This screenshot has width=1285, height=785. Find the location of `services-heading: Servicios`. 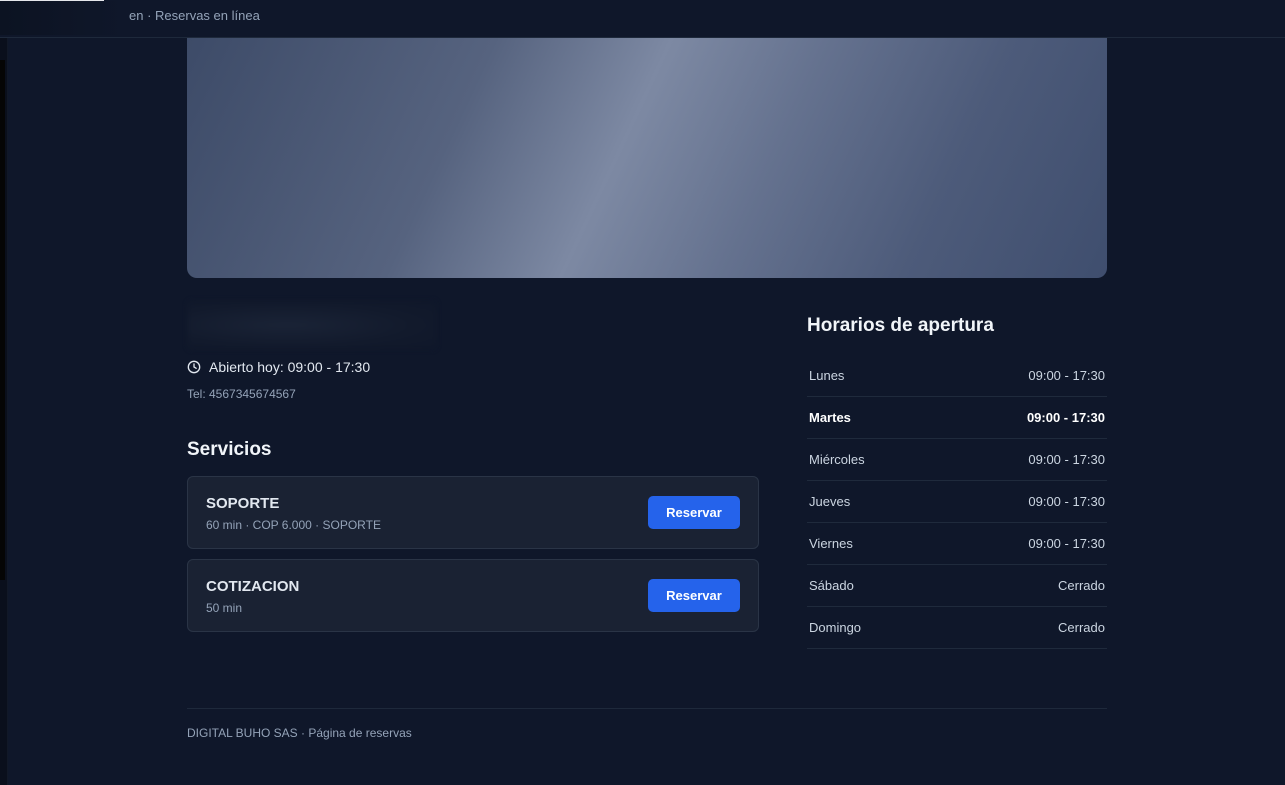

services-heading: Servicios is located at coordinates (229, 449).